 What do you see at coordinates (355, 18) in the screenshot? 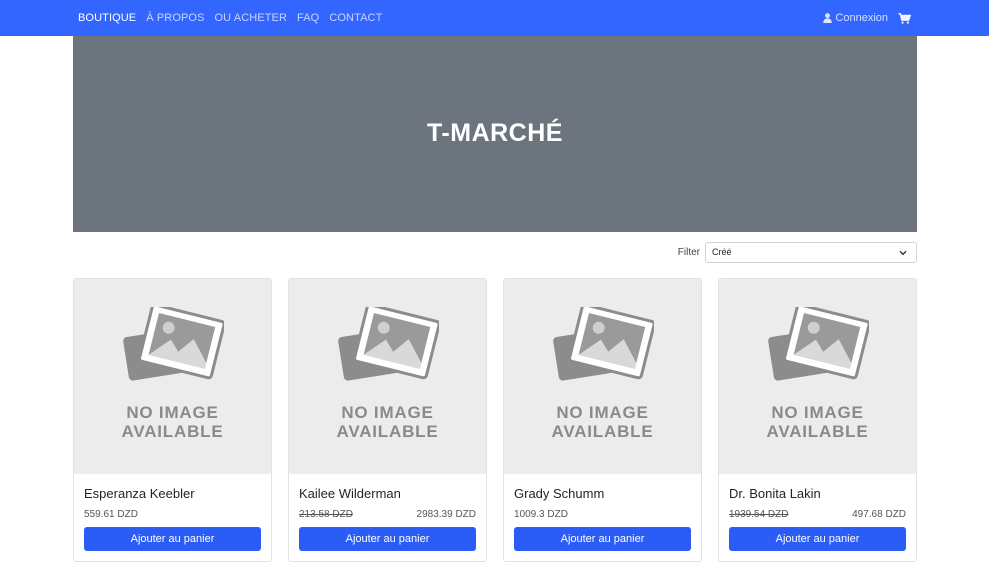
I see `nav-link-contact: CONTACT` at bounding box center [355, 18].